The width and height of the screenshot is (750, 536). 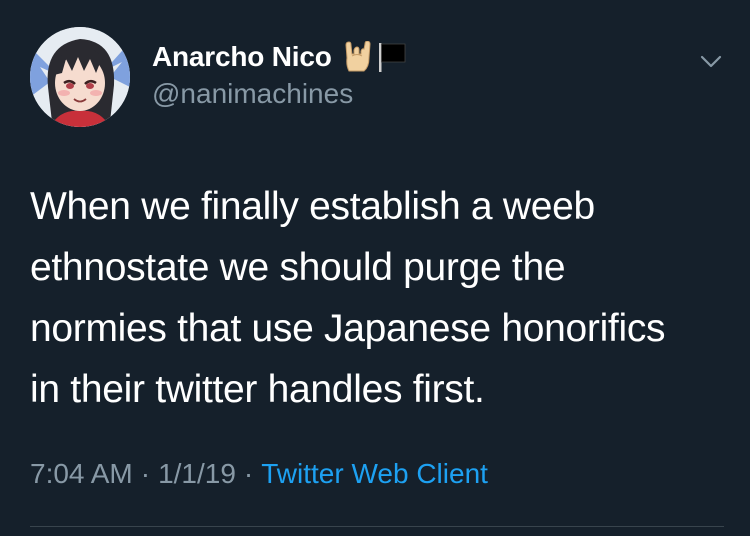 What do you see at coordinates (377, 526) in the screenshot?
I see `divider` at bounding box center [377, 526].